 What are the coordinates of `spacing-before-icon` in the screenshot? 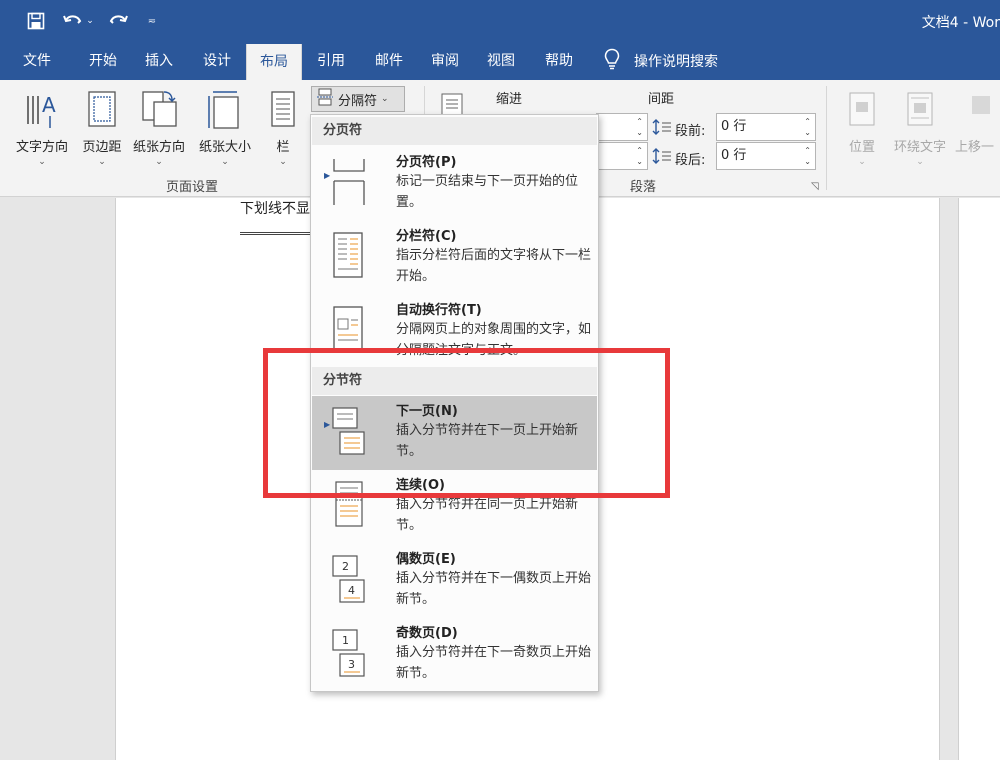 It's located at (662, 129).